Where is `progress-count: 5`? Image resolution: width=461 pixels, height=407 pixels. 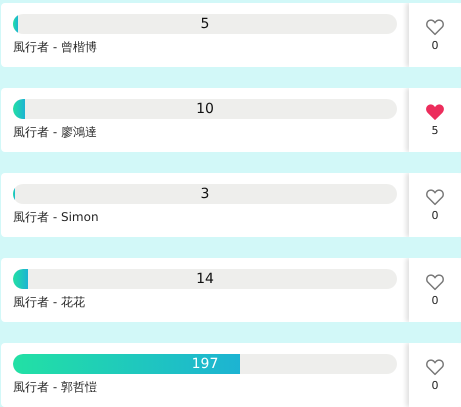
progress-count: 5 is located at coordinates (205, 24).